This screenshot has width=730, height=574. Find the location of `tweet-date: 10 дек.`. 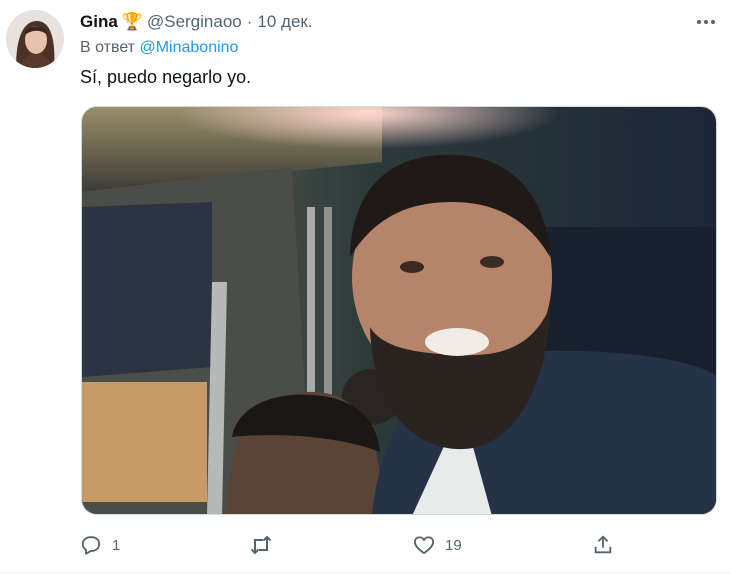

tweet-date: 10 дек. is located at coordinates (284, 22).